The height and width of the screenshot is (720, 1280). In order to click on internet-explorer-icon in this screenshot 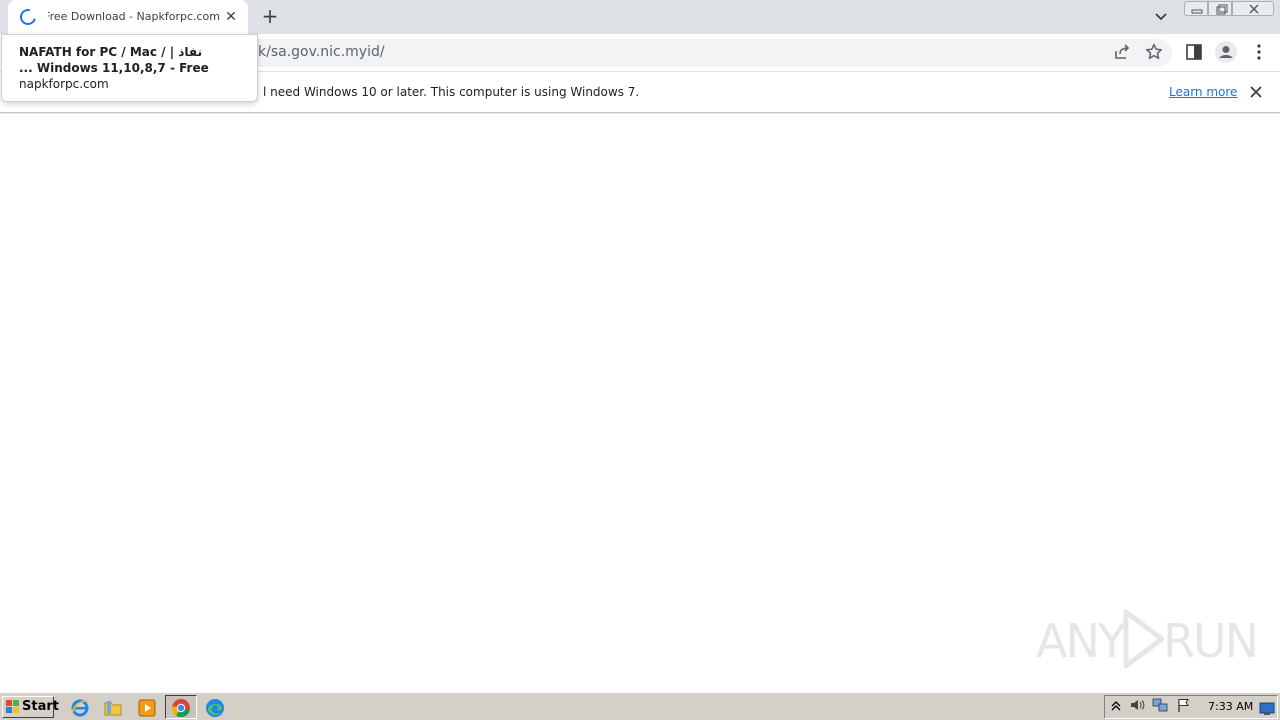, I will do `click(80, 708)`.